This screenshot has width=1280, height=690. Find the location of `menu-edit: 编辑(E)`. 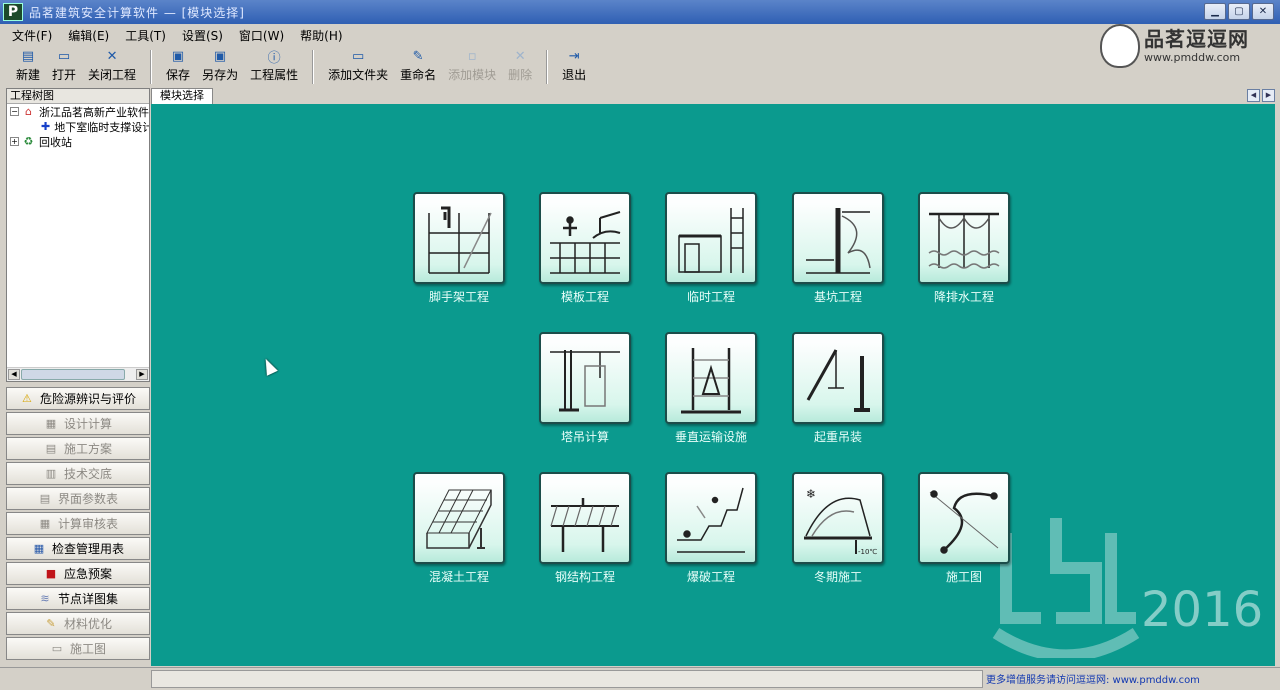

menu-edit: 编辑(E) is located at coordinates (88, 35).